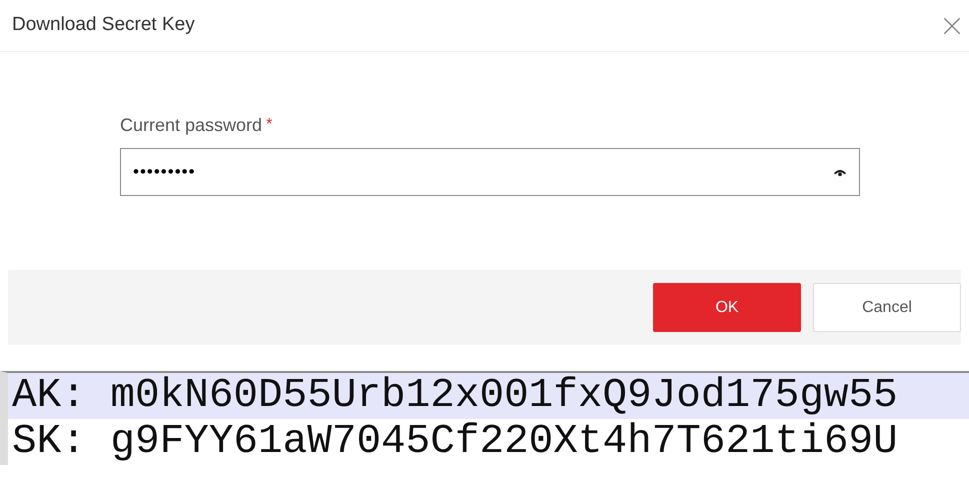 The height and width of the screenshot is (479, 969). Describe the element at coordinates (727, 307) in the screenshot. I see `ok-button: OK` at that location.